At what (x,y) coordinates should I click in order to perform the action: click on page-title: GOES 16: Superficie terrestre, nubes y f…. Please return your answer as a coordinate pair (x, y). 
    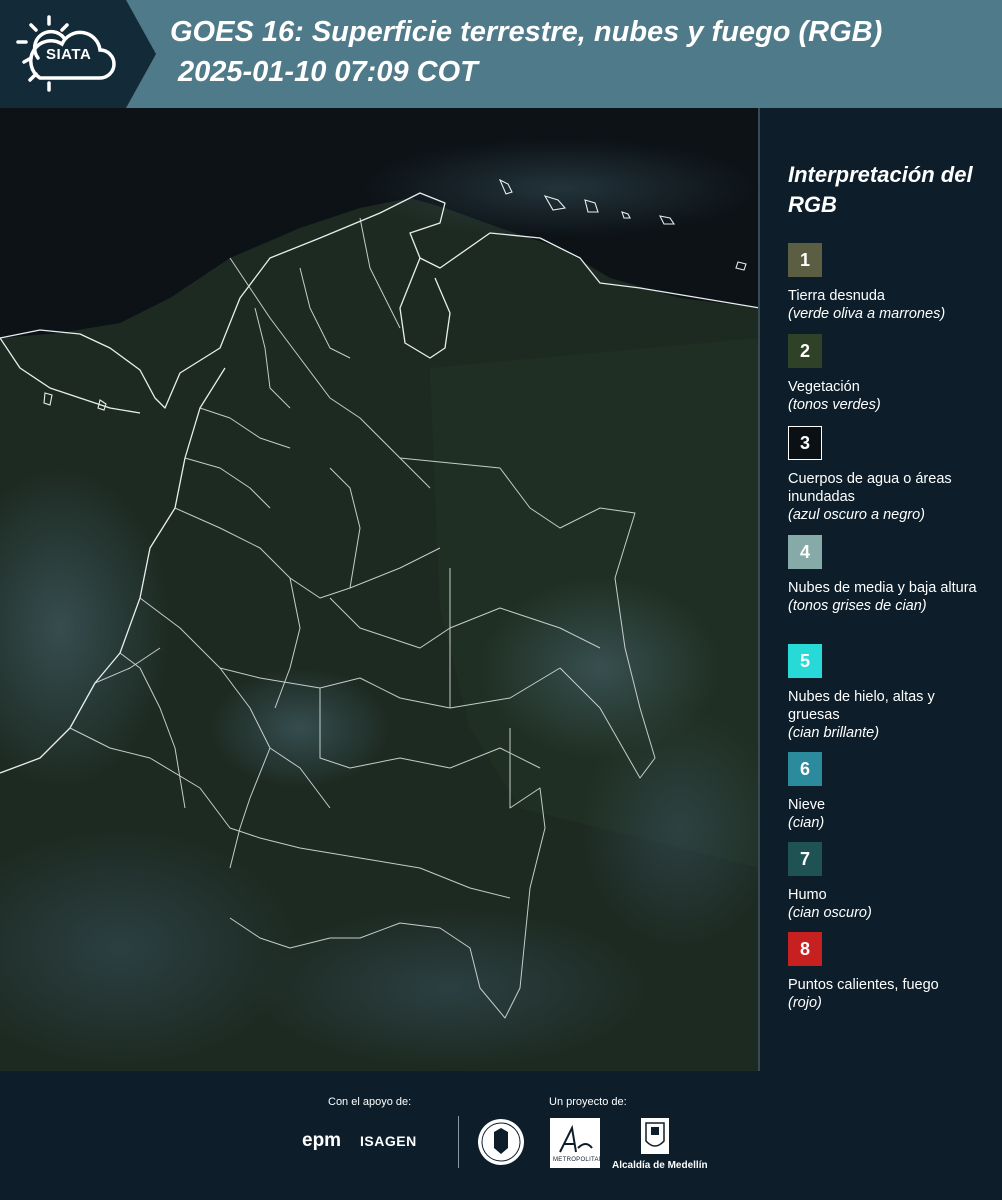
    Looking at the image, I should click on (526, 32).